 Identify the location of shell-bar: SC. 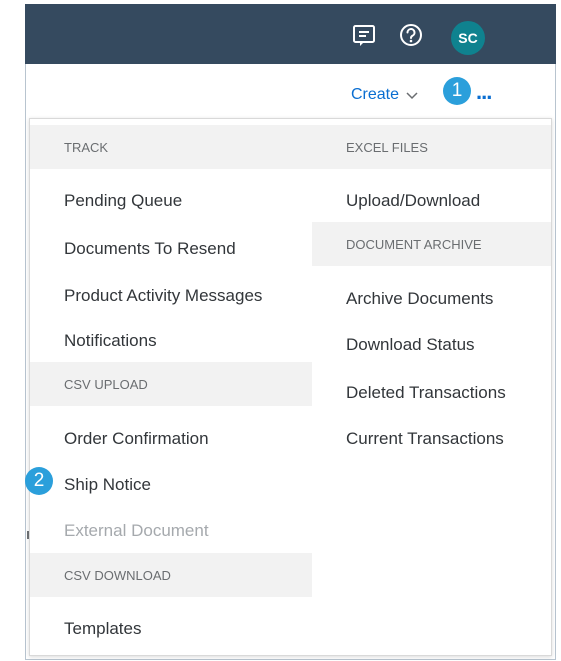
(290, 34).